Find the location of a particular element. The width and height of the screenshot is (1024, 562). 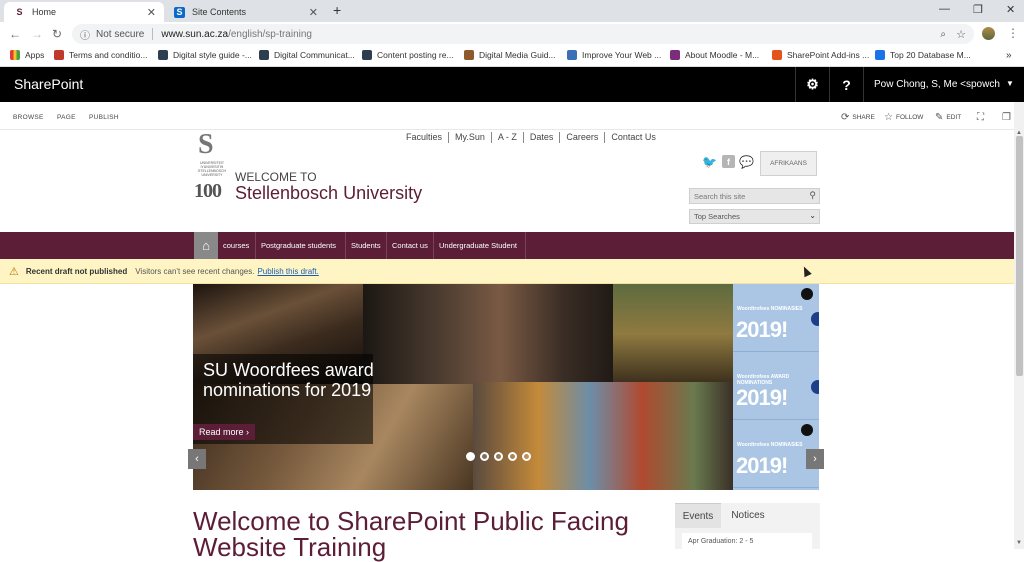

profile-avatar is located at coordinates (988, 33).